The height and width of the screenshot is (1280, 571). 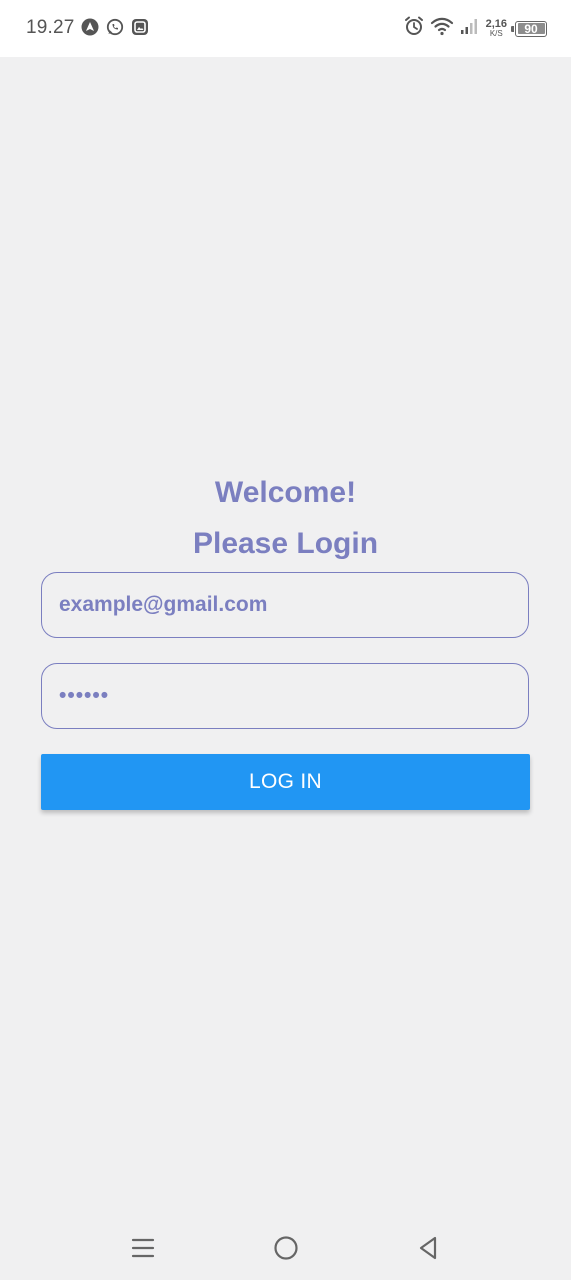 I want to click on battery-indicator: 90, so click(x=529, y=28).